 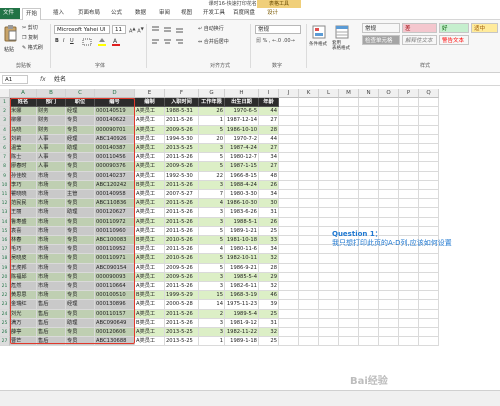 What do you see at coordinates (289, 93) in the screenshot?
I see `column-header: J` at bounding box center [289, 93].